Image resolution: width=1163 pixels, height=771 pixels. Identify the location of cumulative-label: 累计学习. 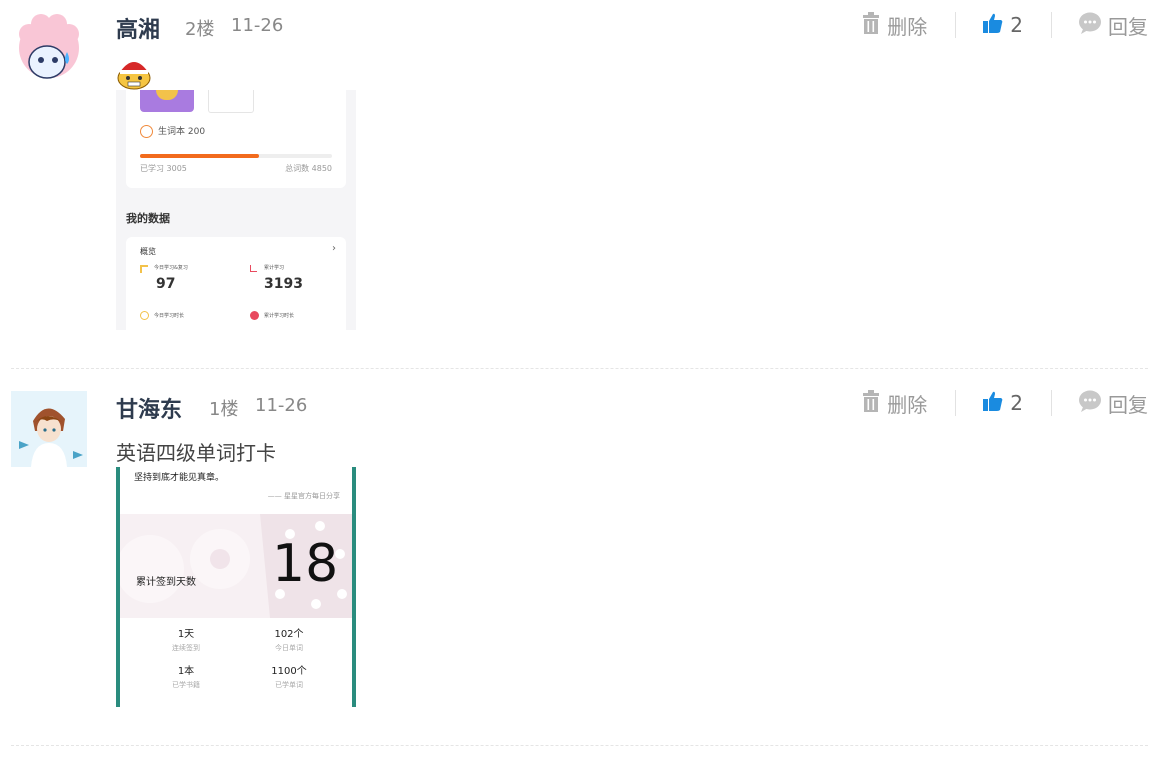
(274, 268).